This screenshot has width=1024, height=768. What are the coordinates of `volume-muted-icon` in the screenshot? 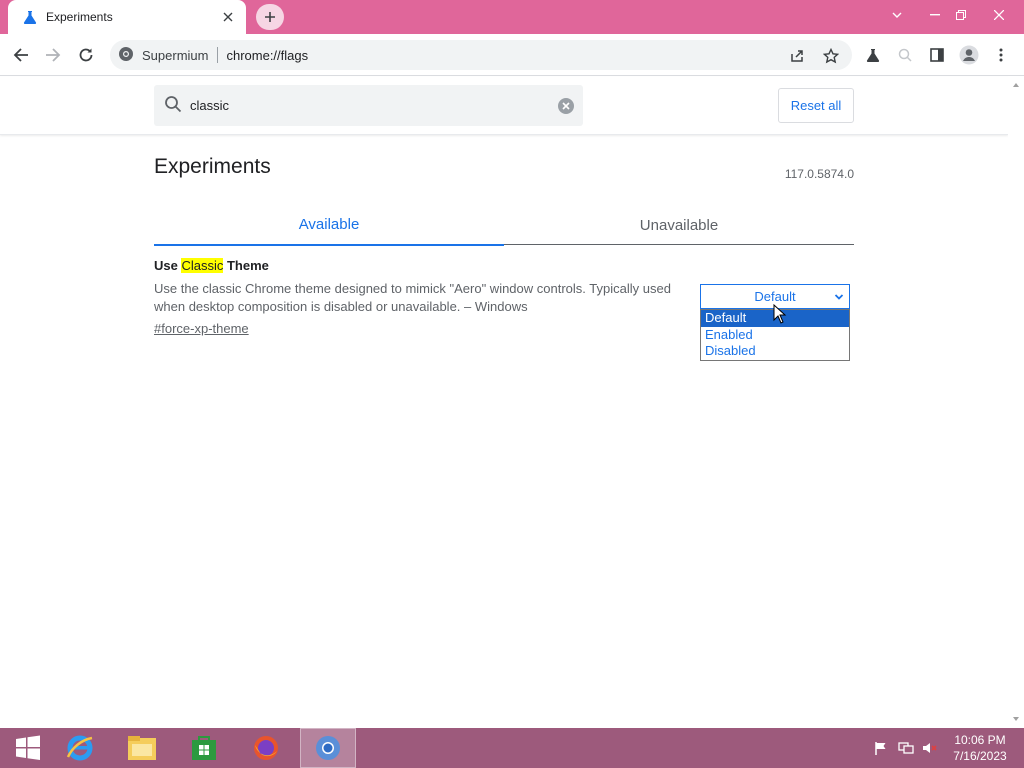 It's located at (930, 748).